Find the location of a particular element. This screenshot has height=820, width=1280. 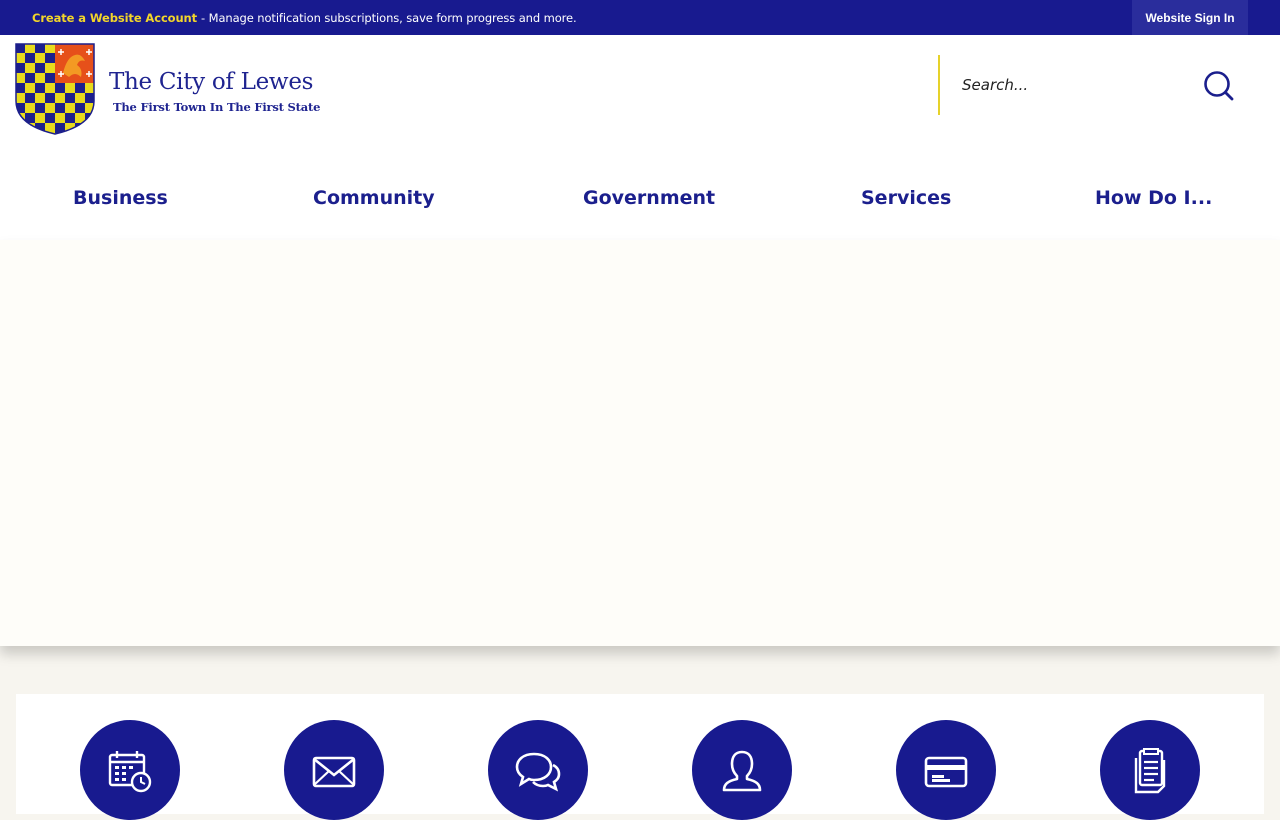

search-button is located at coordinates (1219, 86).